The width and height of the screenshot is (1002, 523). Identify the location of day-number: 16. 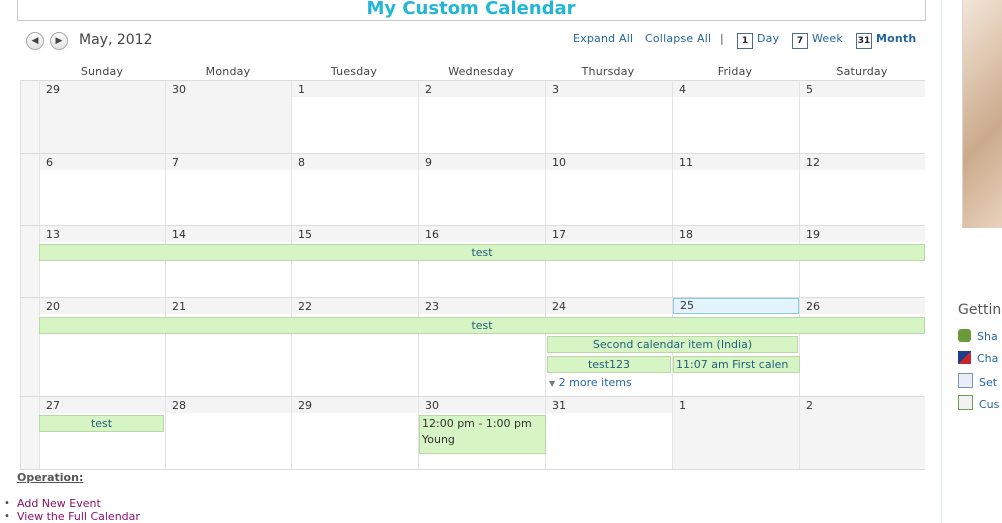
(482, 234).